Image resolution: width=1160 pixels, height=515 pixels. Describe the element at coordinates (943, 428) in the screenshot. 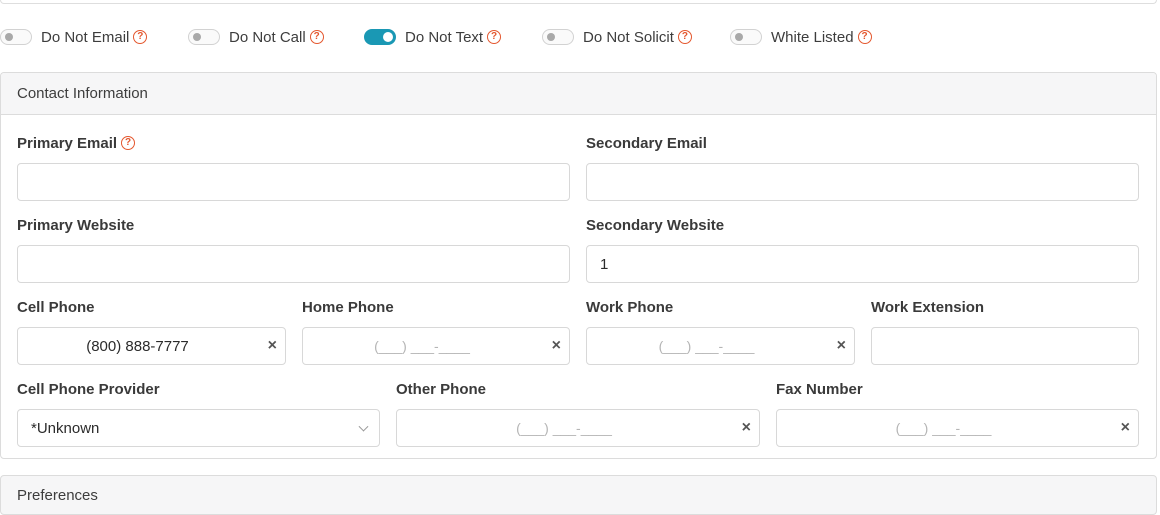

I see `fax-number-mask: (___) ___-____` at that location.